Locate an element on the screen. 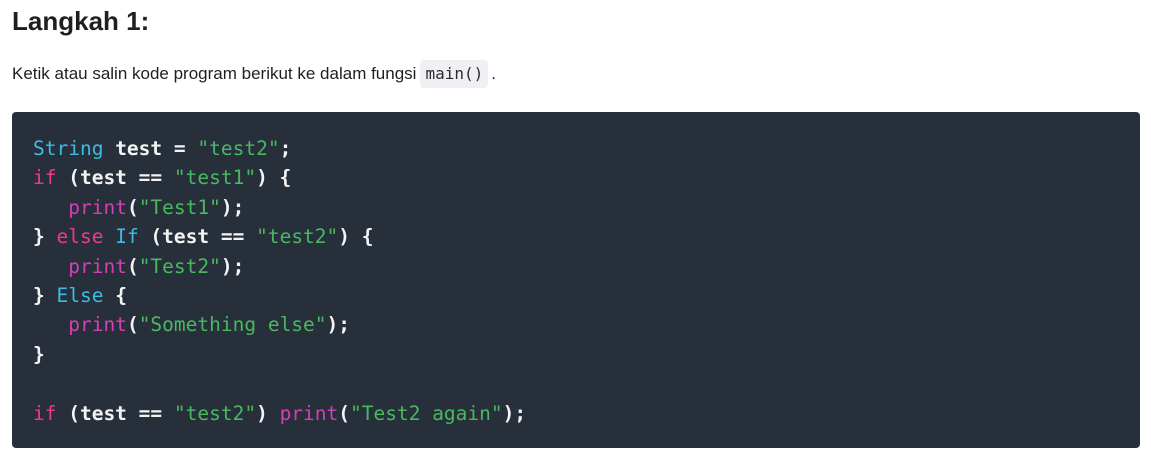  code-line: print("Something else"); is located at coordinates (586, 324).